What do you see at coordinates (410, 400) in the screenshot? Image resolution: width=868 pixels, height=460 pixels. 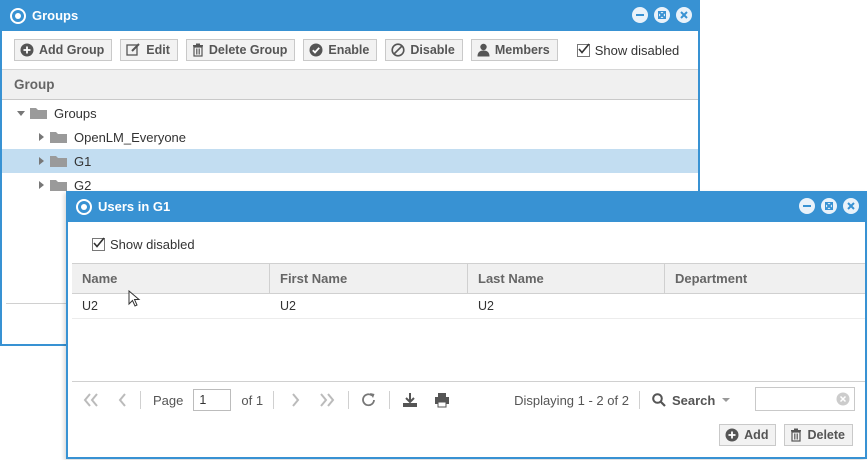 I see `download-icon` at bounding box center [410, 400].